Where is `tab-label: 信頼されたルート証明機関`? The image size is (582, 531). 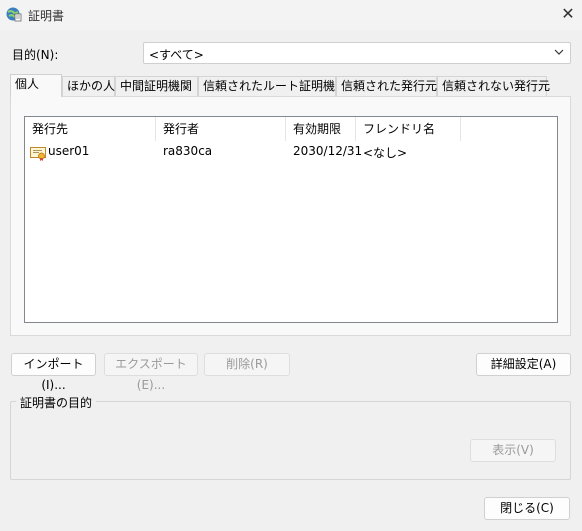
tab-label: 信頼されたルート証明機関 is located at coordinates (275, 86).